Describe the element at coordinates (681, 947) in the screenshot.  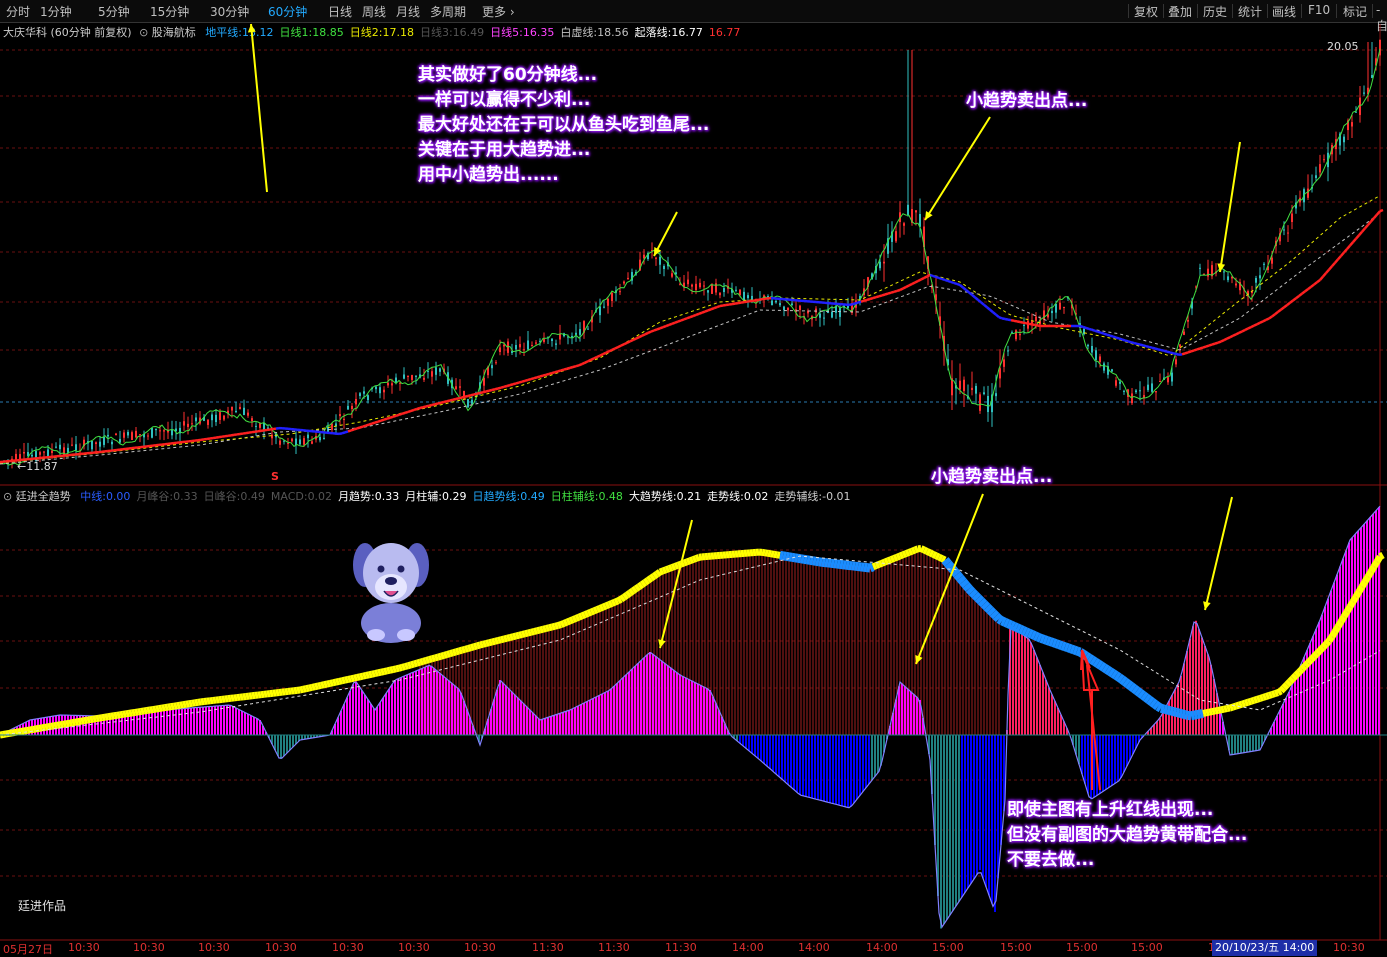
I see `time-axis-tick: 11:30` at that location.